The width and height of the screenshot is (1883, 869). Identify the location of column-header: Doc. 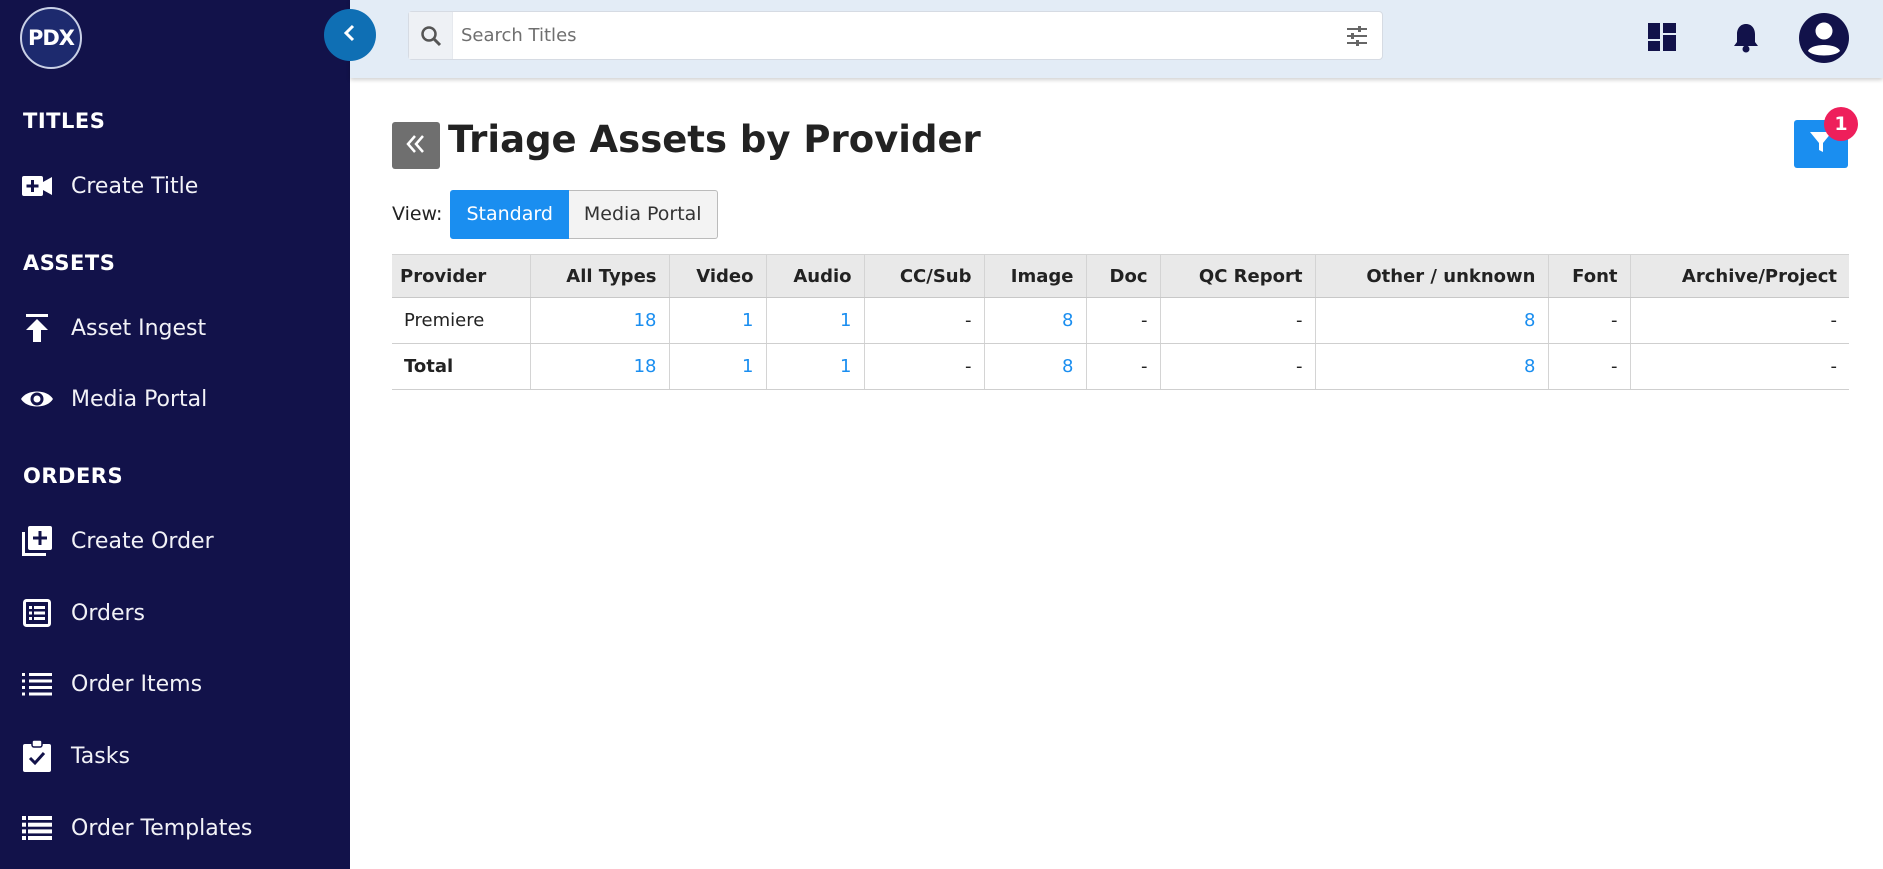
(1122, 276).